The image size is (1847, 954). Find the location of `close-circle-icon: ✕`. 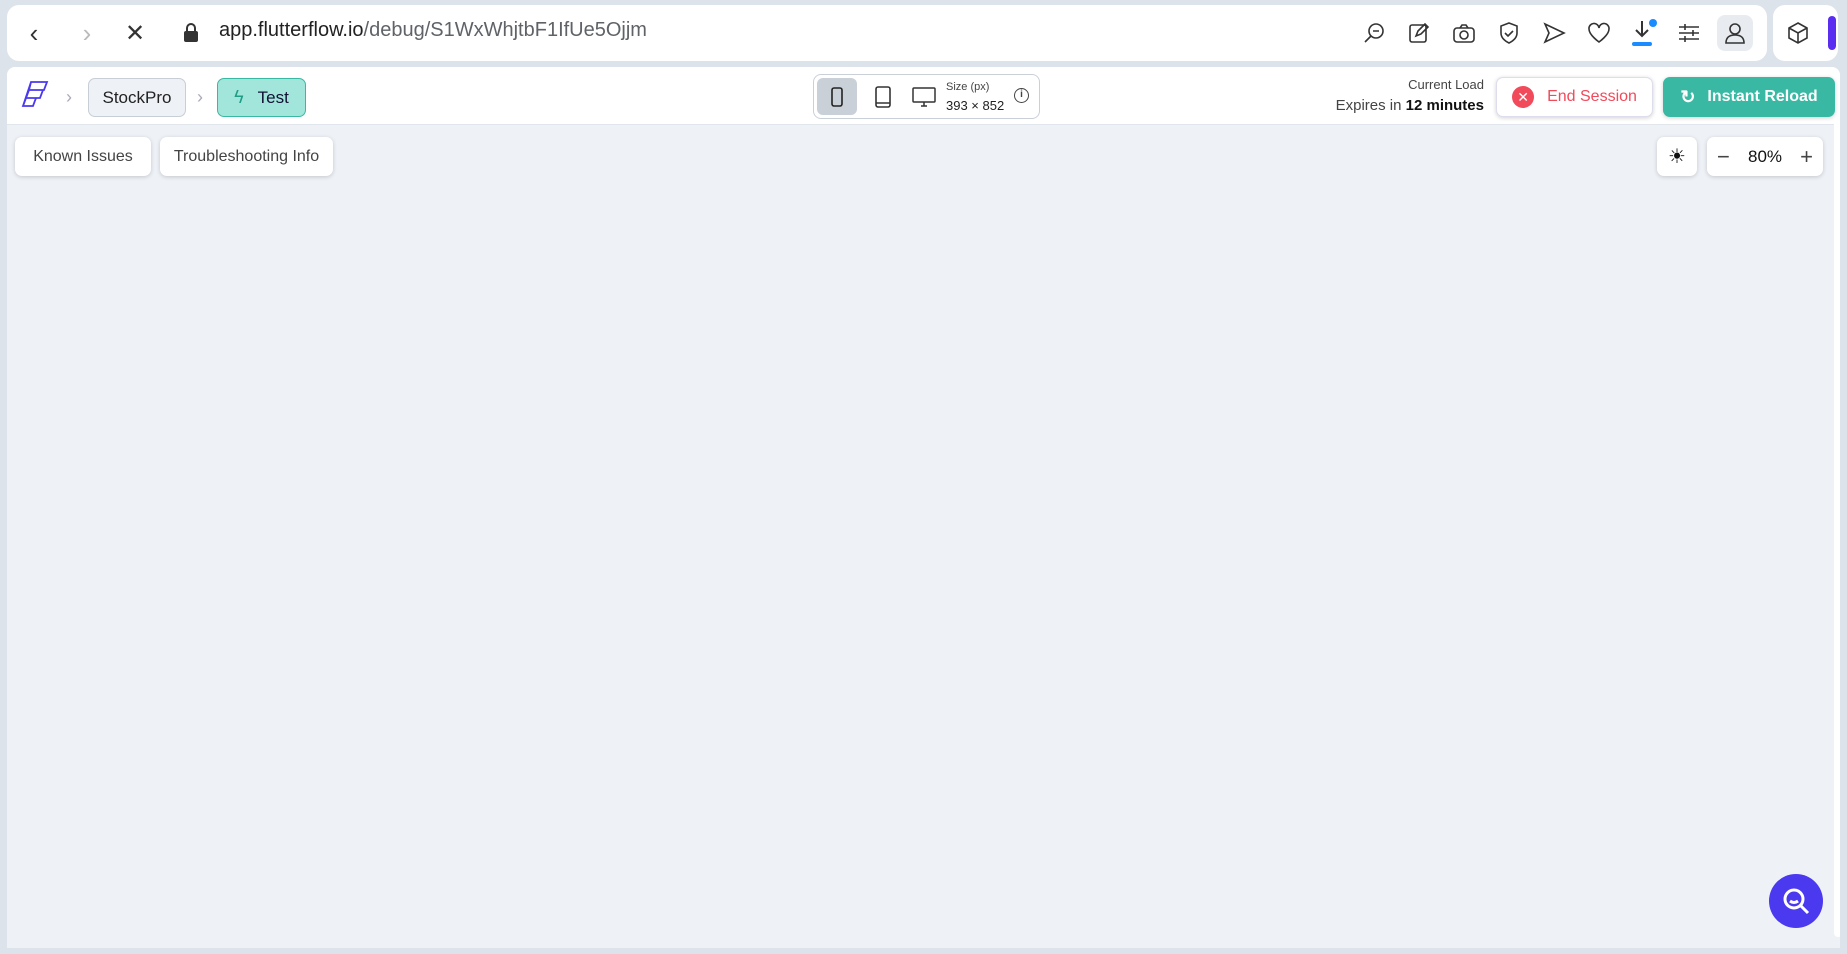

close-circle-icon: ✕ is located at coordinates (1523, 97).